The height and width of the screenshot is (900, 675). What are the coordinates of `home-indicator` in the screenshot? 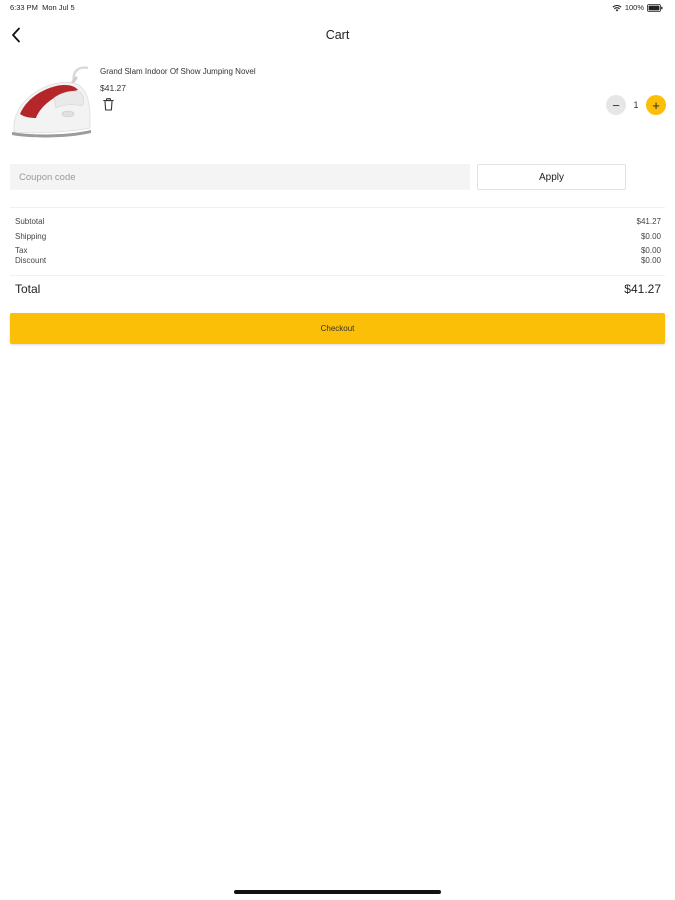 It's located at (337, 892).